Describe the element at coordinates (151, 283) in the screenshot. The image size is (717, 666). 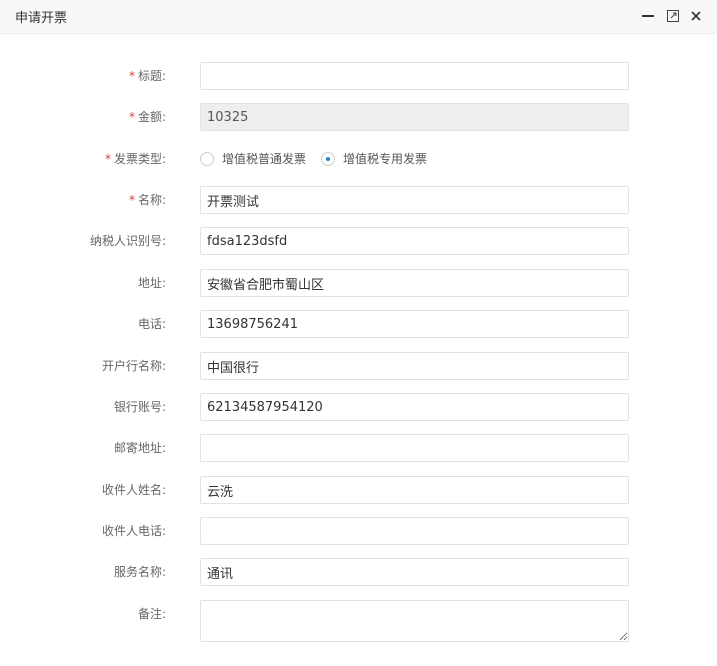
I see `address-label: 地址:` at that location.